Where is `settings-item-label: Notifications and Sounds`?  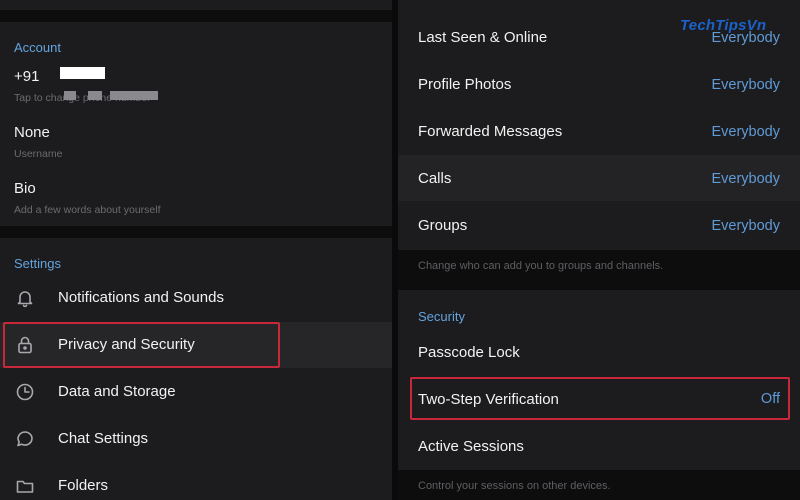 settings-item-label: Notifications and Sounds is located at coordinates (141, 297).